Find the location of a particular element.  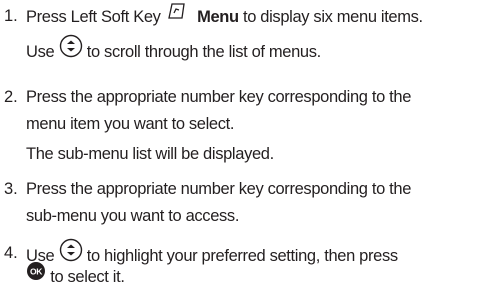

menu-key-label: Menu is located at coordinates (218, 16).